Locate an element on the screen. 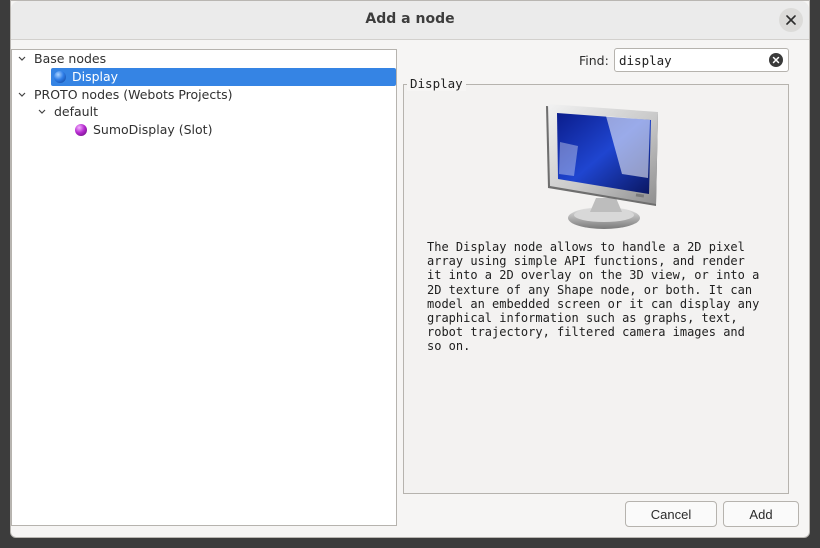  tree-item-label: SumoDisplay (Slot) is located at coordinates (153, 129).